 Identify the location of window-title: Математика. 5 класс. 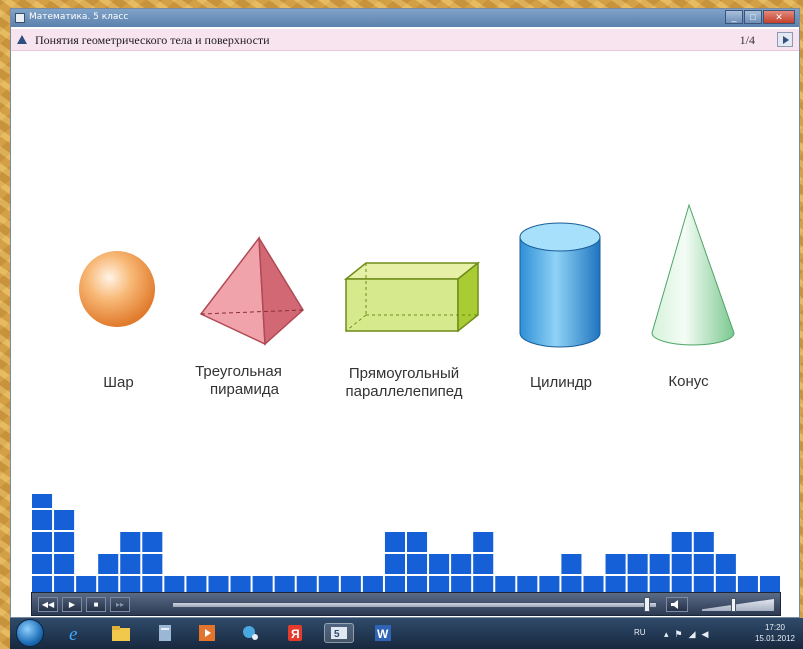
(79, 17).